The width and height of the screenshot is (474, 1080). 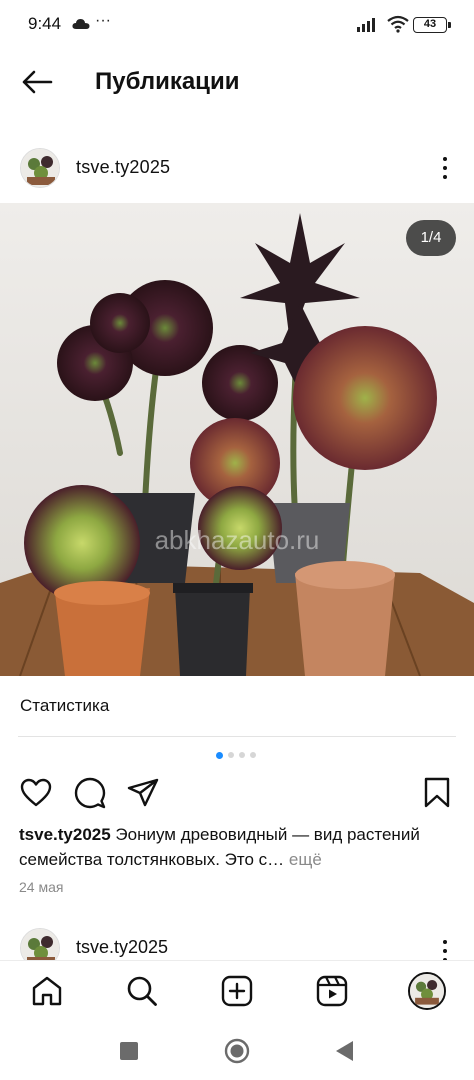 I want to click on divider, so click(x=237, y=736).